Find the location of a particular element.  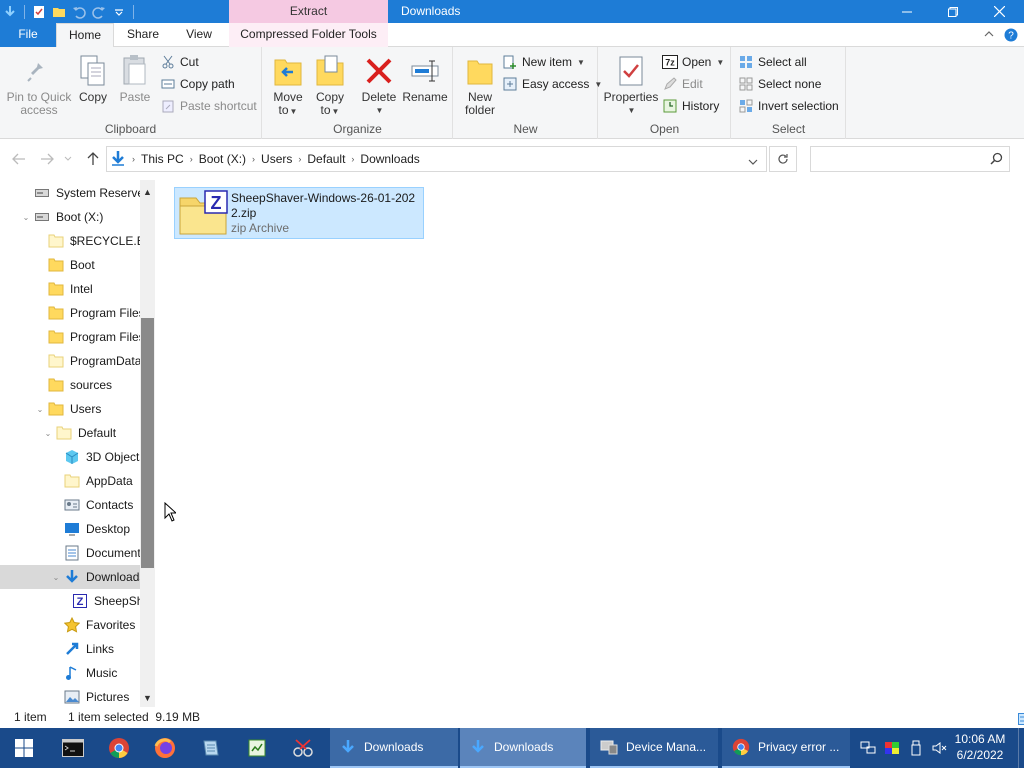

breadcrumb-downloads: Downloads is located at coordinates (389, 159).